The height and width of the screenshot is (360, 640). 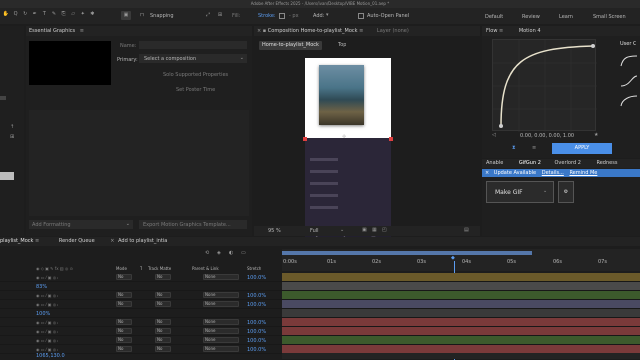 What do you see at coordinates (545, 191) in the screenshot?
I see `chevron-down-icon: ⌄` at bounding box center [545, 191].